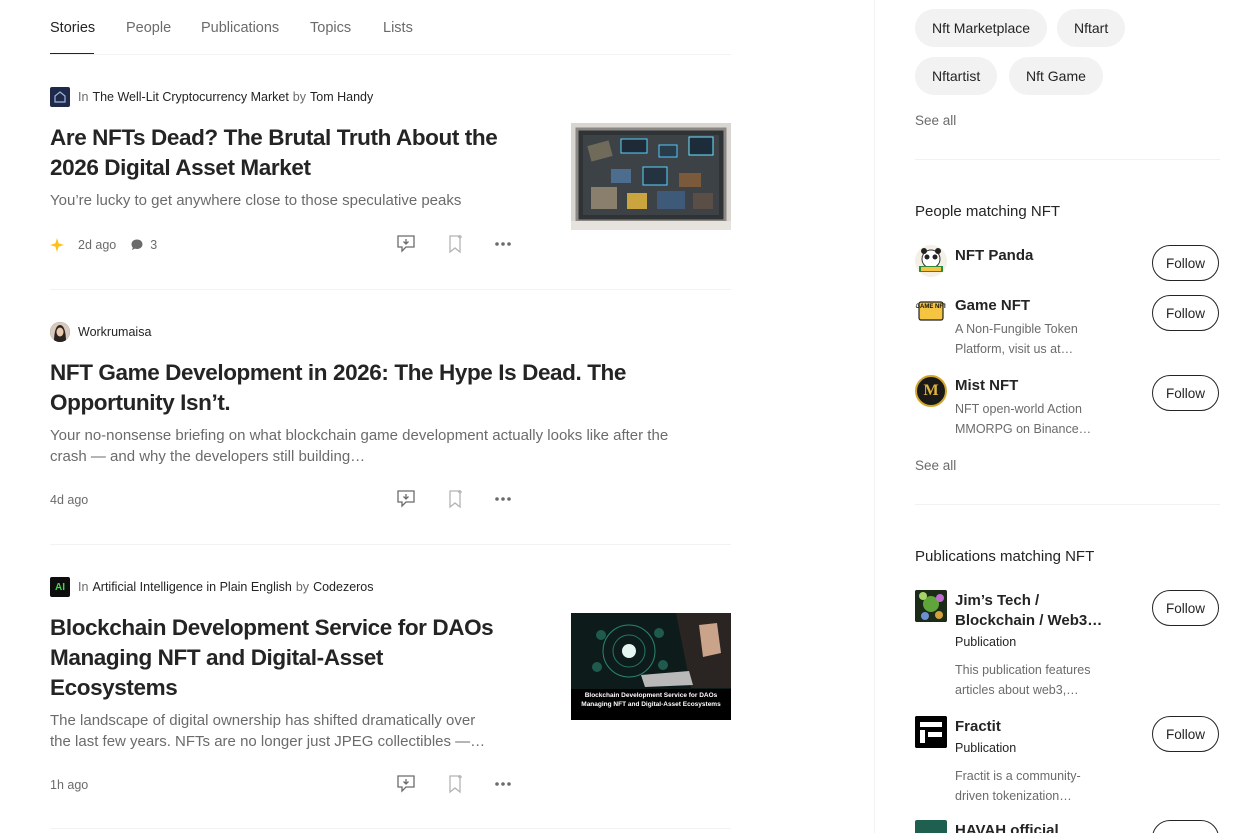  Describe the element at coordinates (217, 657) in the screenshot. I see `story-title-line: Managing NFT and Digital-Asset` at that location.